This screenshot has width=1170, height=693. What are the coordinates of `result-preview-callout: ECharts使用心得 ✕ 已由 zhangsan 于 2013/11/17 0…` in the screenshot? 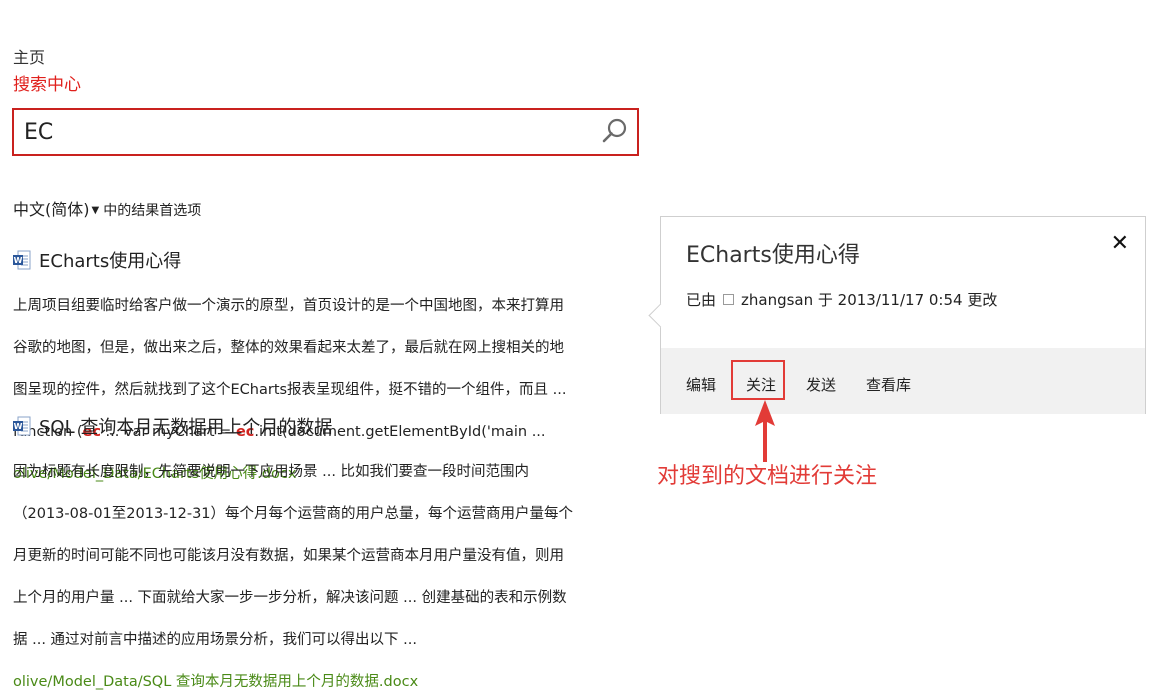 It's located at (897, 315).